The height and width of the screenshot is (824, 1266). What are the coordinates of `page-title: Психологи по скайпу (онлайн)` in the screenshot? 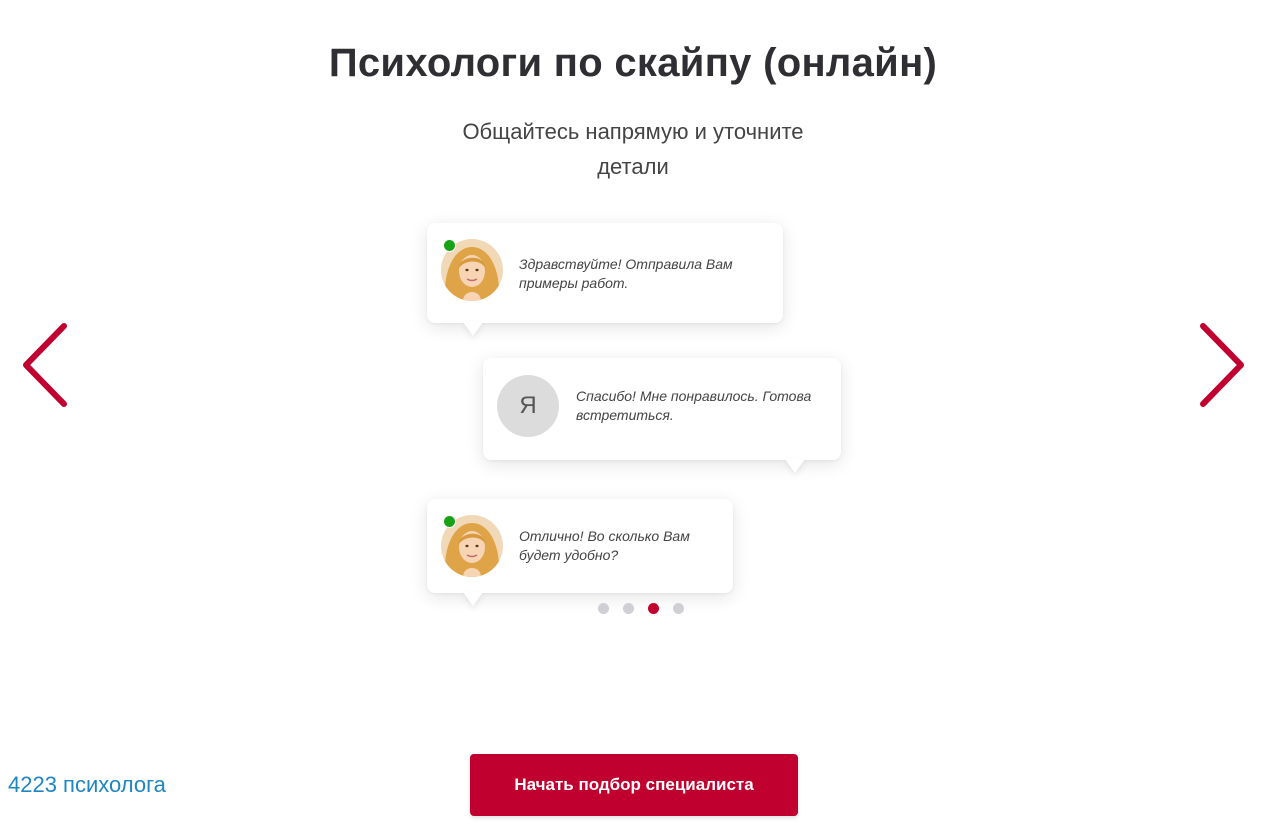 It's located at (633, 62).